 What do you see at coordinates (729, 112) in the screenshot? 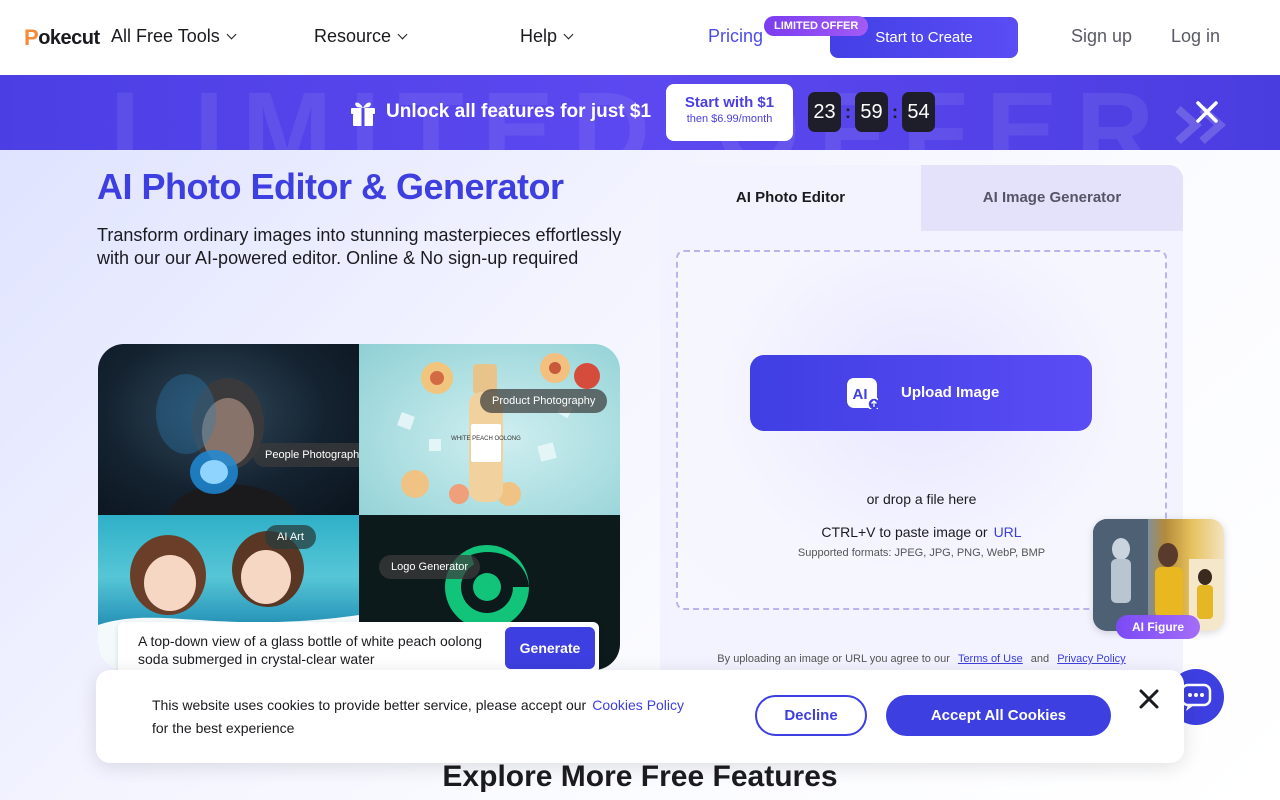
I see `start-with-1-button: Start with $1 then $6.99/month` at bounding box center [729, 112].